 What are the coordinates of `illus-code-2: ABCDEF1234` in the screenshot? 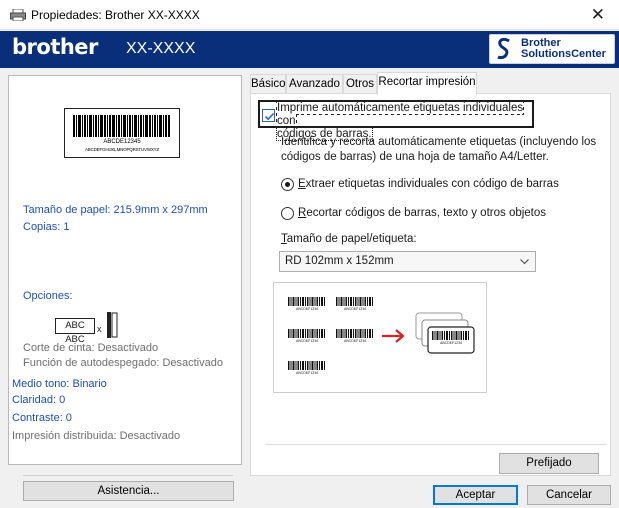 It's located at (355, 309).